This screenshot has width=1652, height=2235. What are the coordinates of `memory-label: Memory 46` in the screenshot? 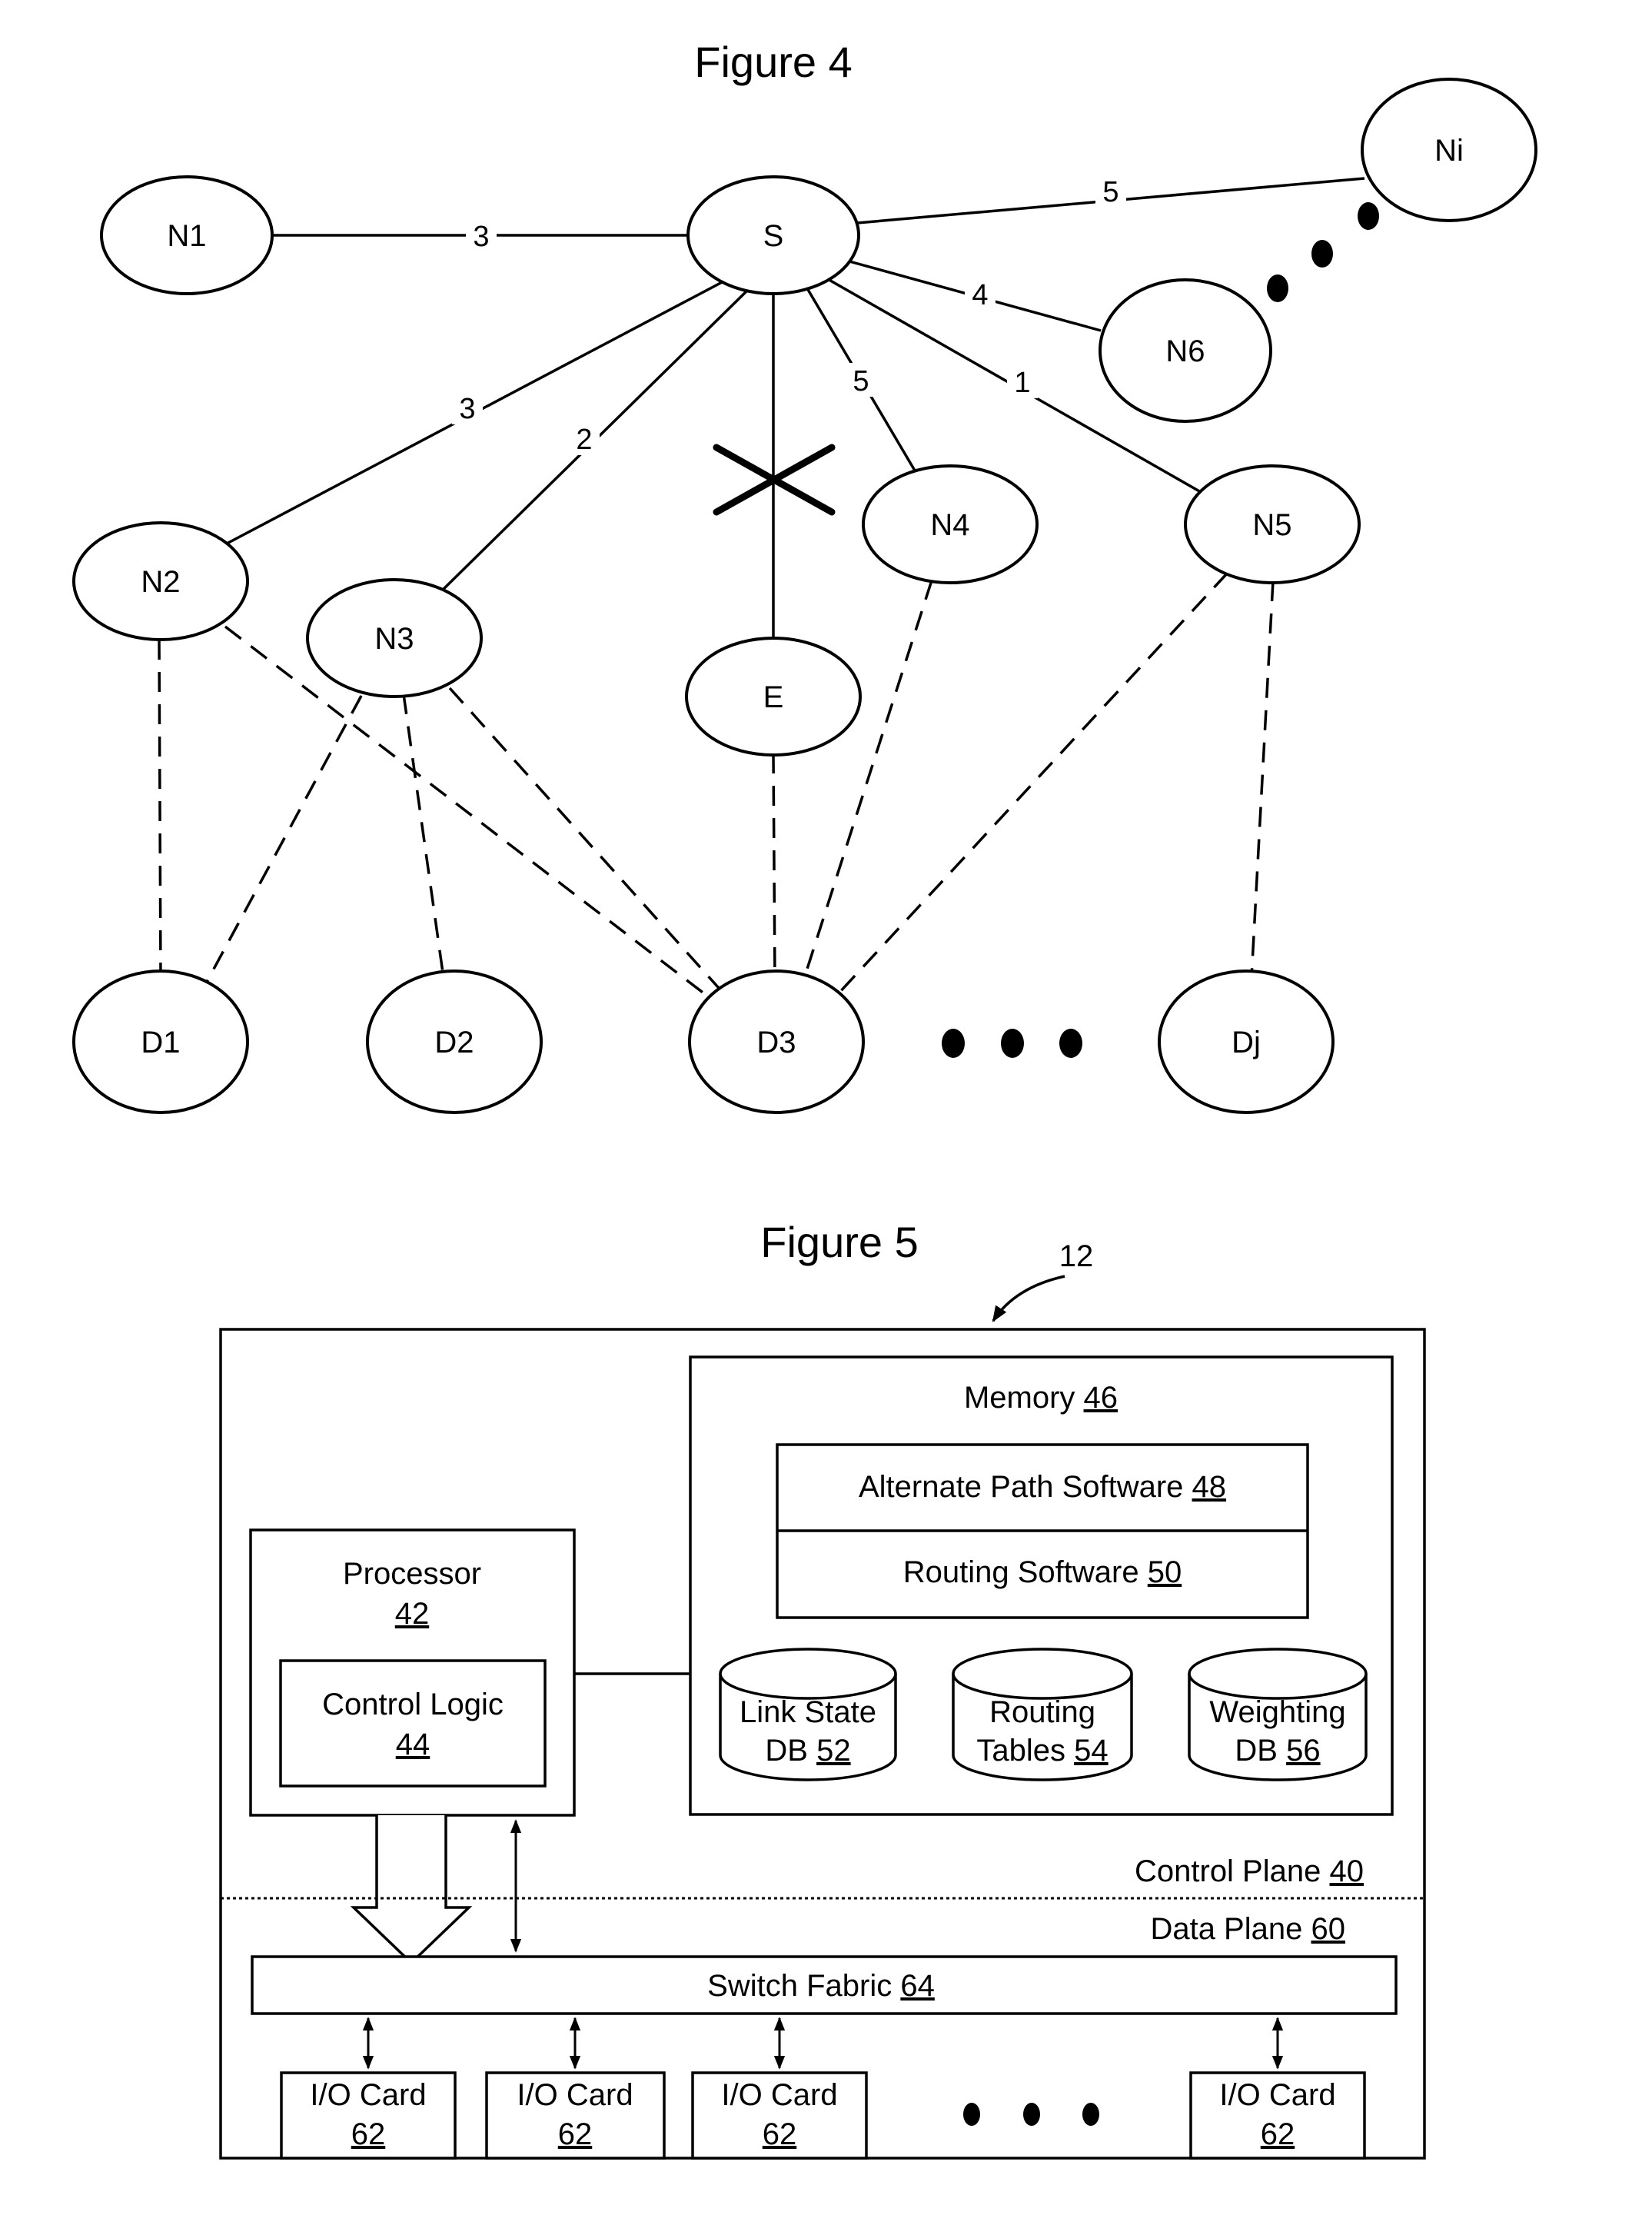 It's located at (1041, 1398).